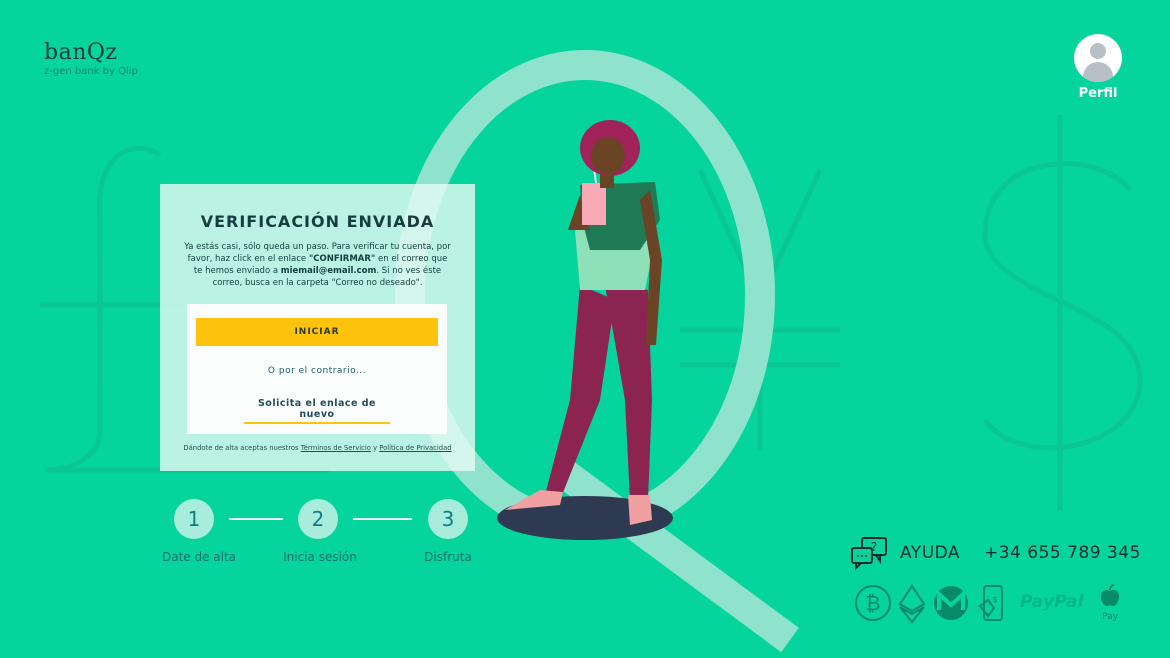 The image size is (1170, 658). I want to click on profile-button: Perfil, so click(1098, 67).